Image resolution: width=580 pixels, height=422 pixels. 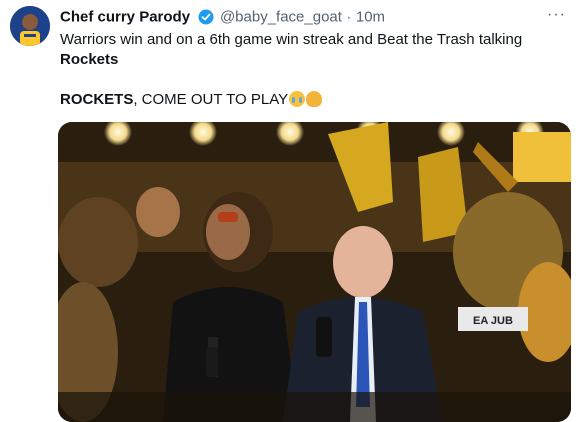 I want to click on tweet-text-line3: ROCKETS, COME OUT TO PLAY, so click(x=310, y=100).